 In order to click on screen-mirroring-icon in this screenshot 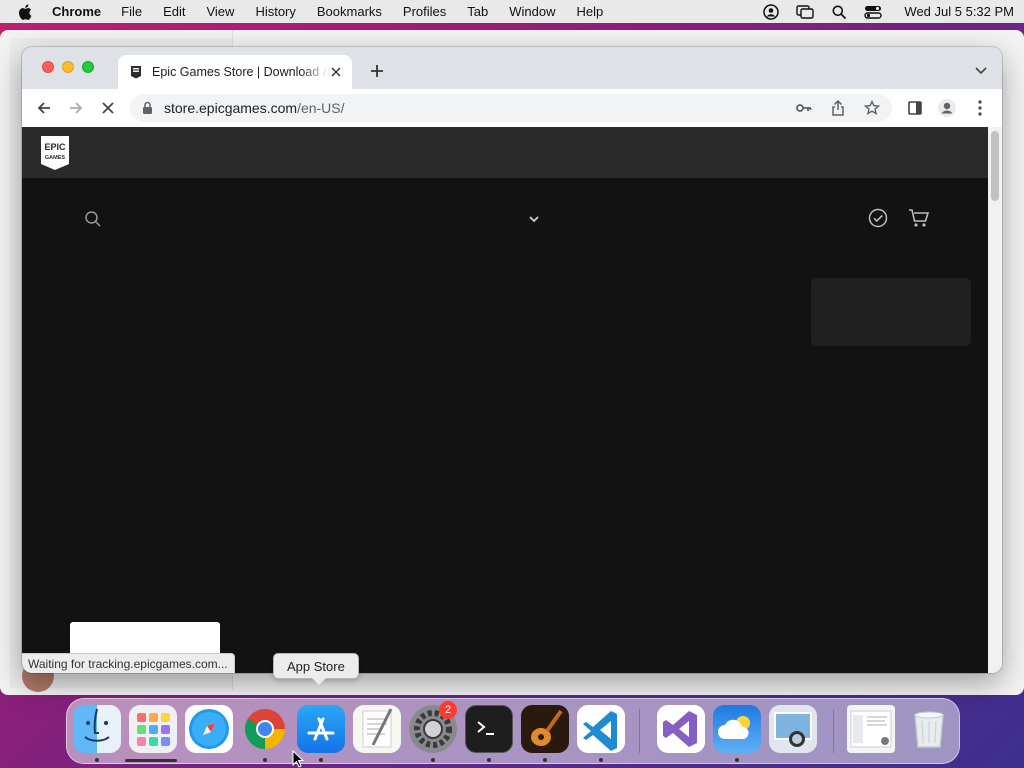, I will do `click(805, 12)`.